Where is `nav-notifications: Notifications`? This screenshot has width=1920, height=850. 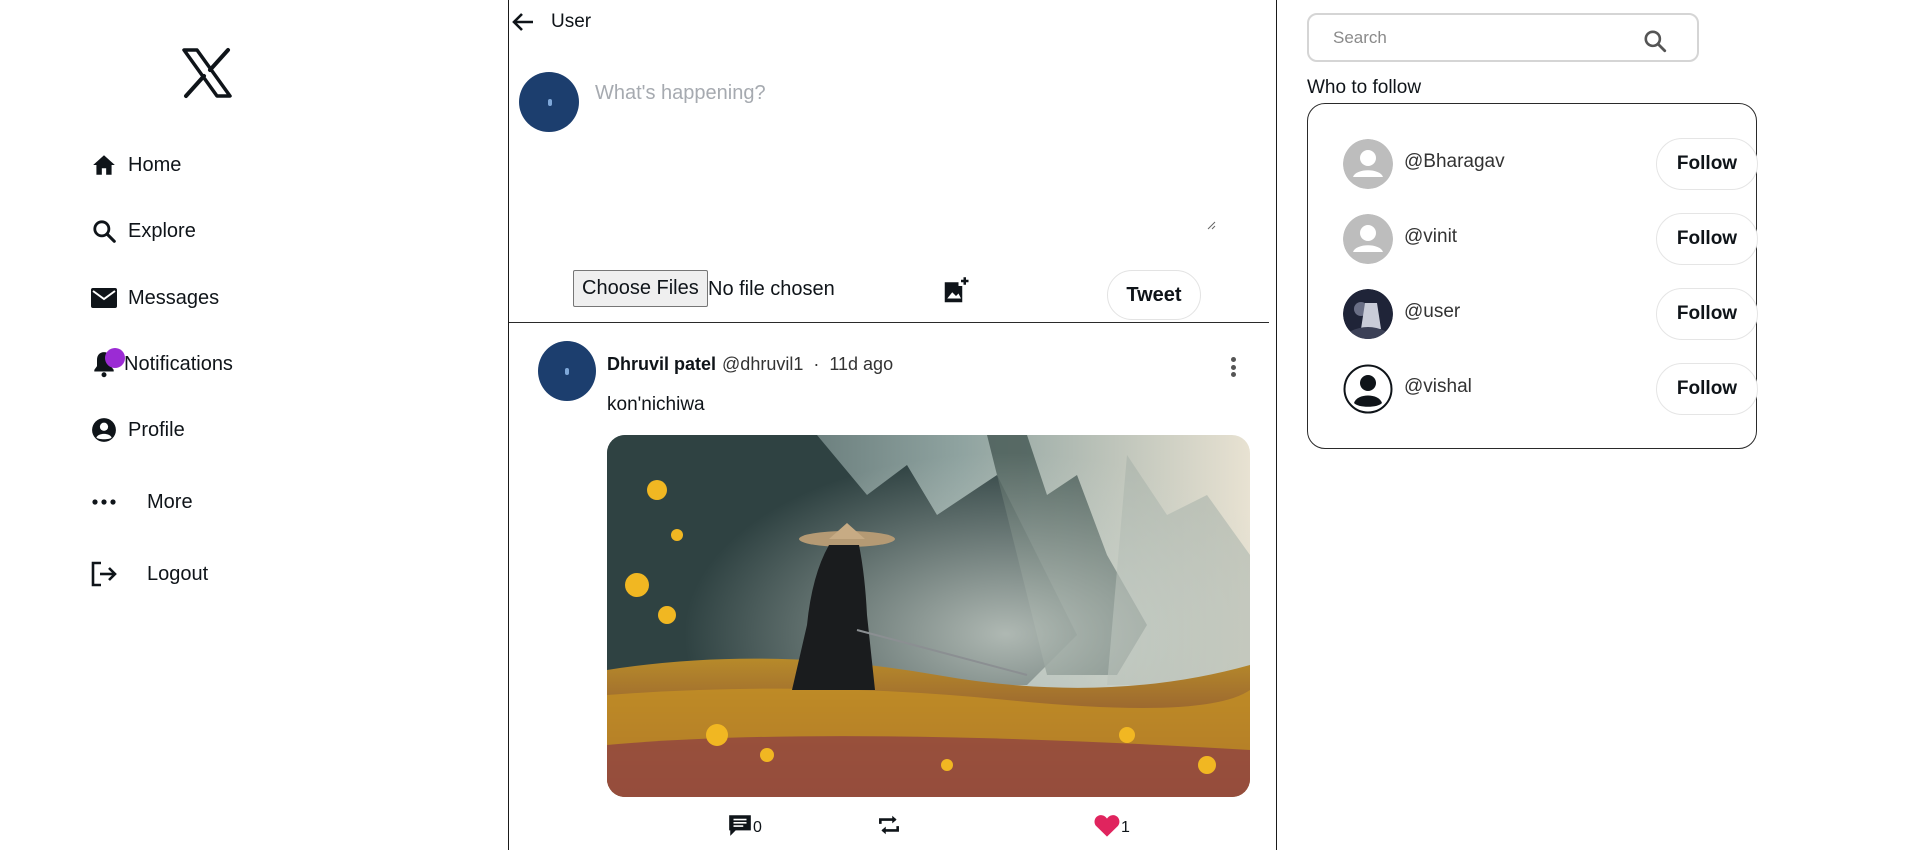
nav-notifications: Notifications is located at coordinates (161, 363).